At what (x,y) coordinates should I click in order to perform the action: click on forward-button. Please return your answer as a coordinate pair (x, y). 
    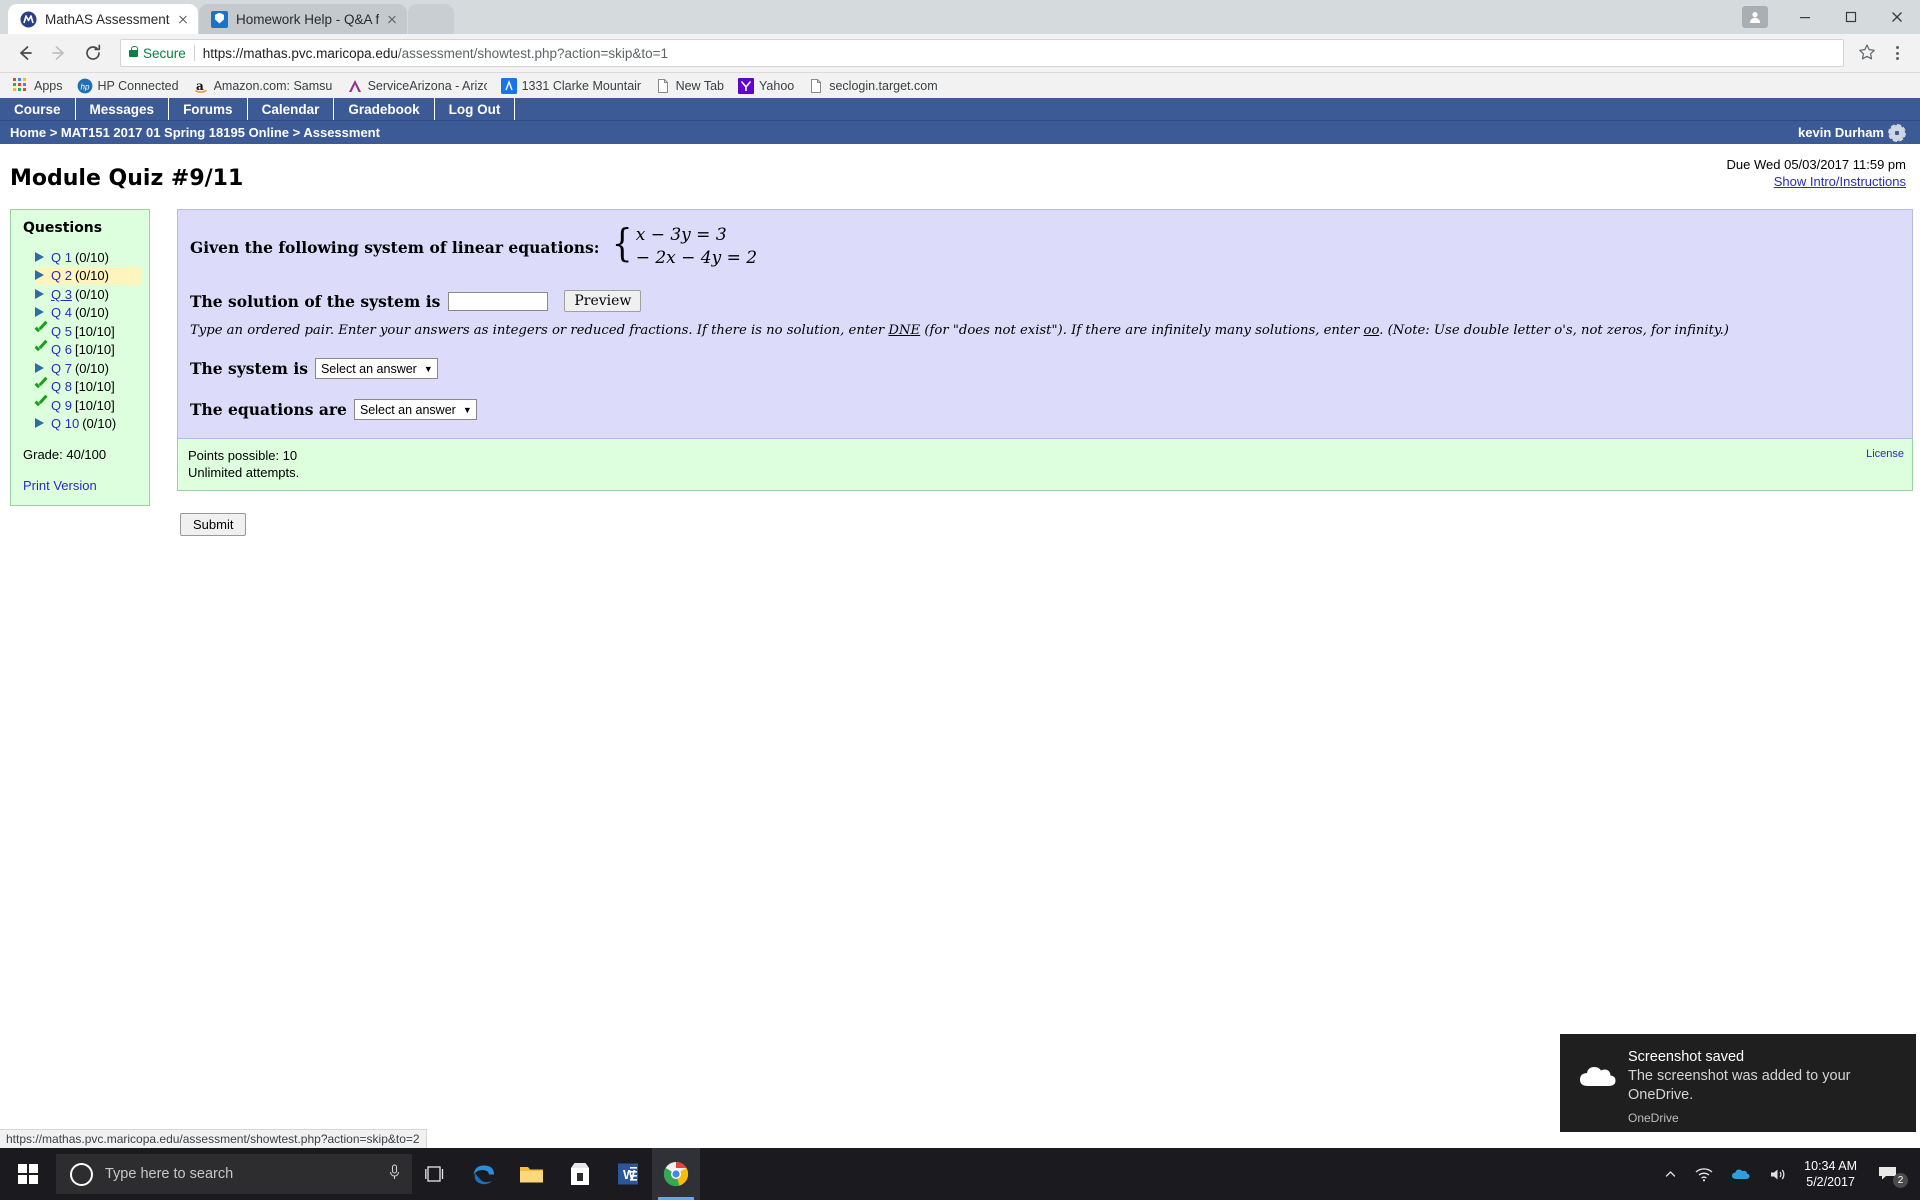
    Looking at the image, I should click on (59, 53).